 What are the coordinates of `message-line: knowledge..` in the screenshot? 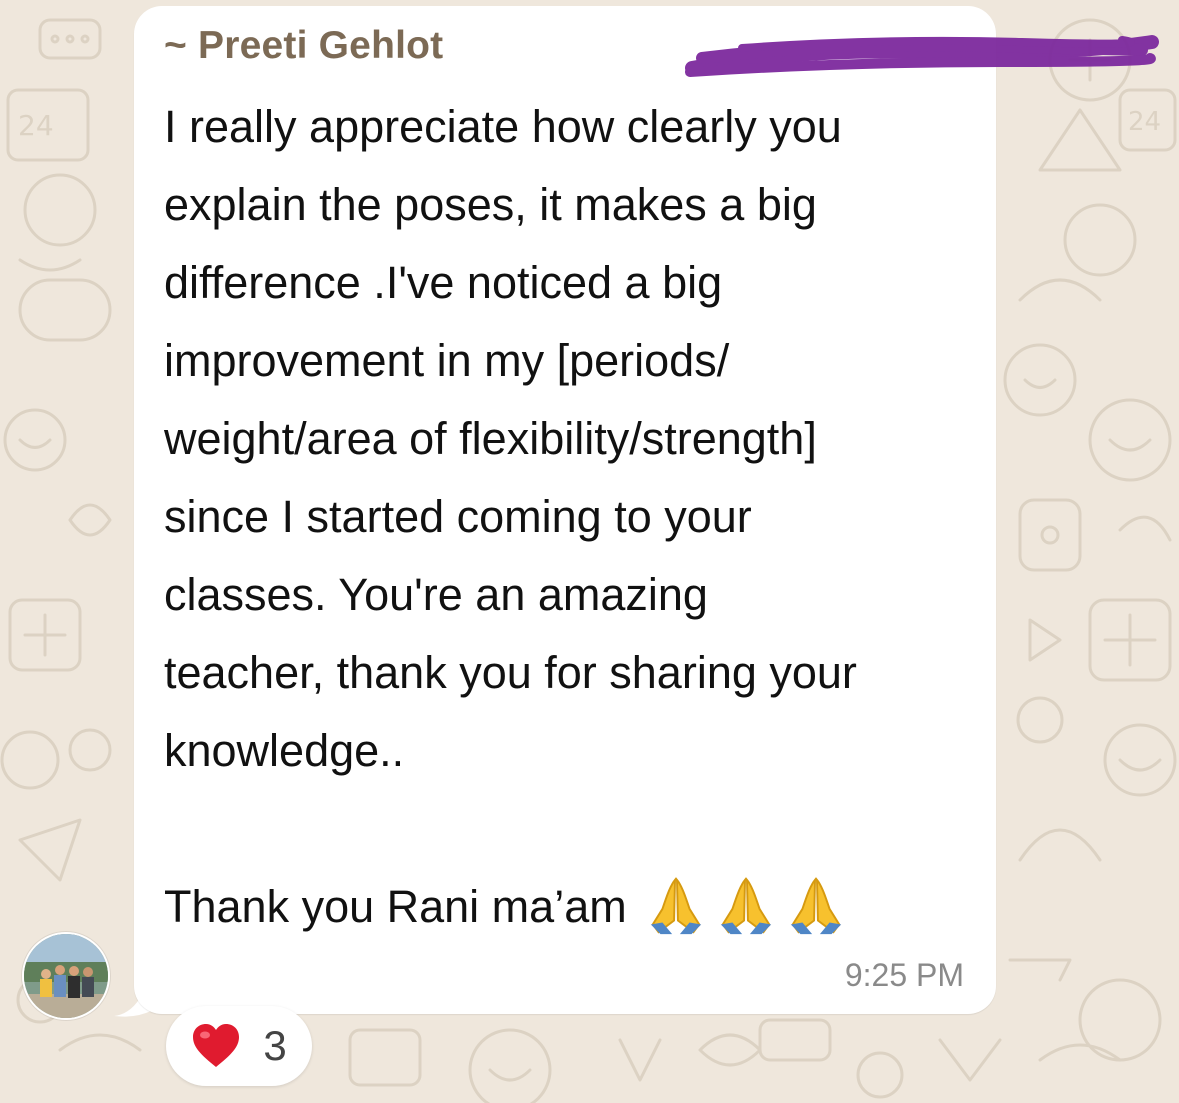 It's located at (284, 750).